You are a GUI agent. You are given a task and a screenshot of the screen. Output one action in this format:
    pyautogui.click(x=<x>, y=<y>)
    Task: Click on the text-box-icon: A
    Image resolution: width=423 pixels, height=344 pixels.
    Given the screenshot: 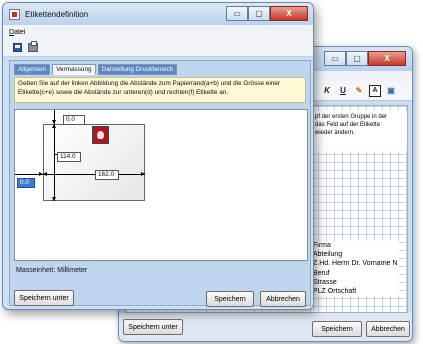 What is the action you would take?
    pyautogui.click(x=375, y=90)
    